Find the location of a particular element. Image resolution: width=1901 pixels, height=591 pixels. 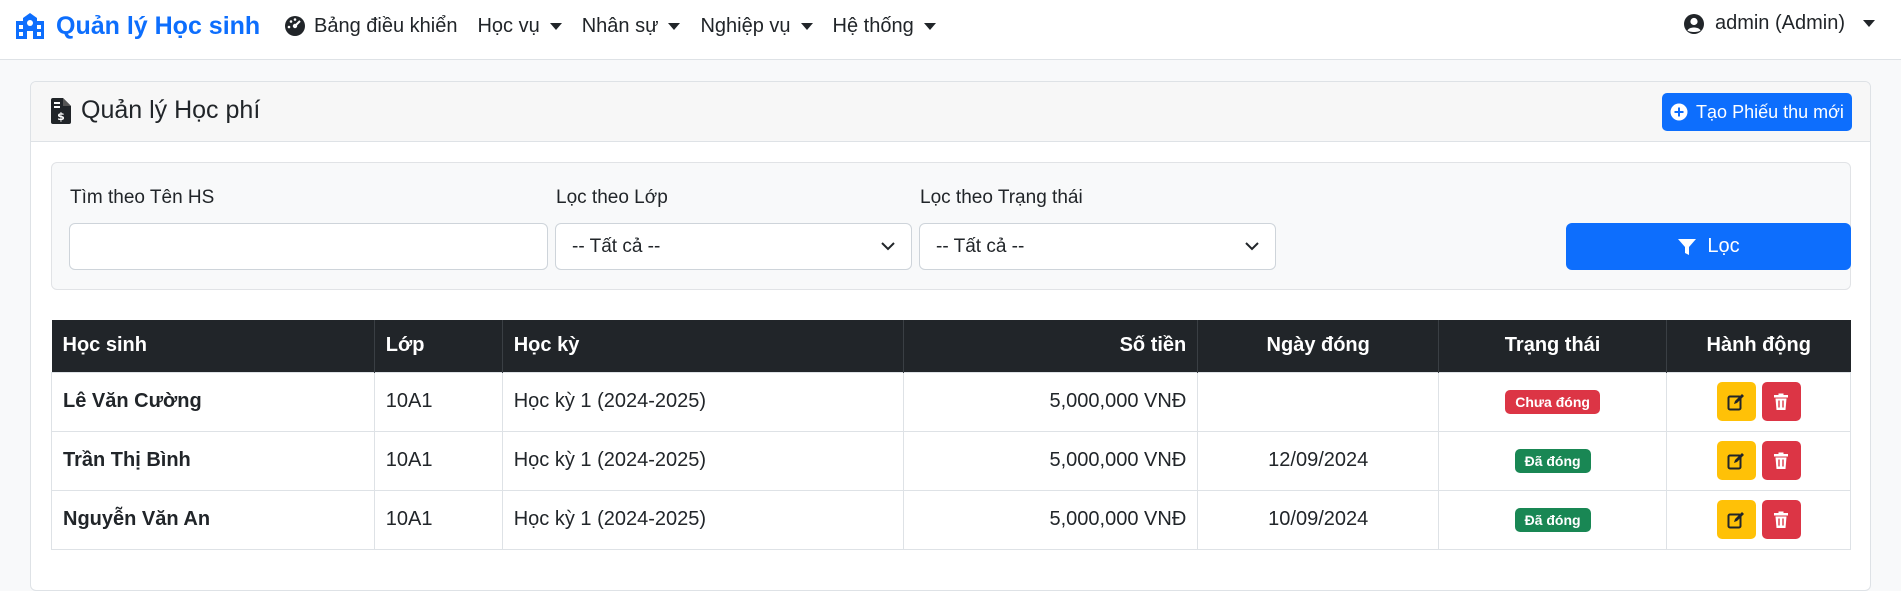

header-class: Lớp is located at coordinates (438, 346).